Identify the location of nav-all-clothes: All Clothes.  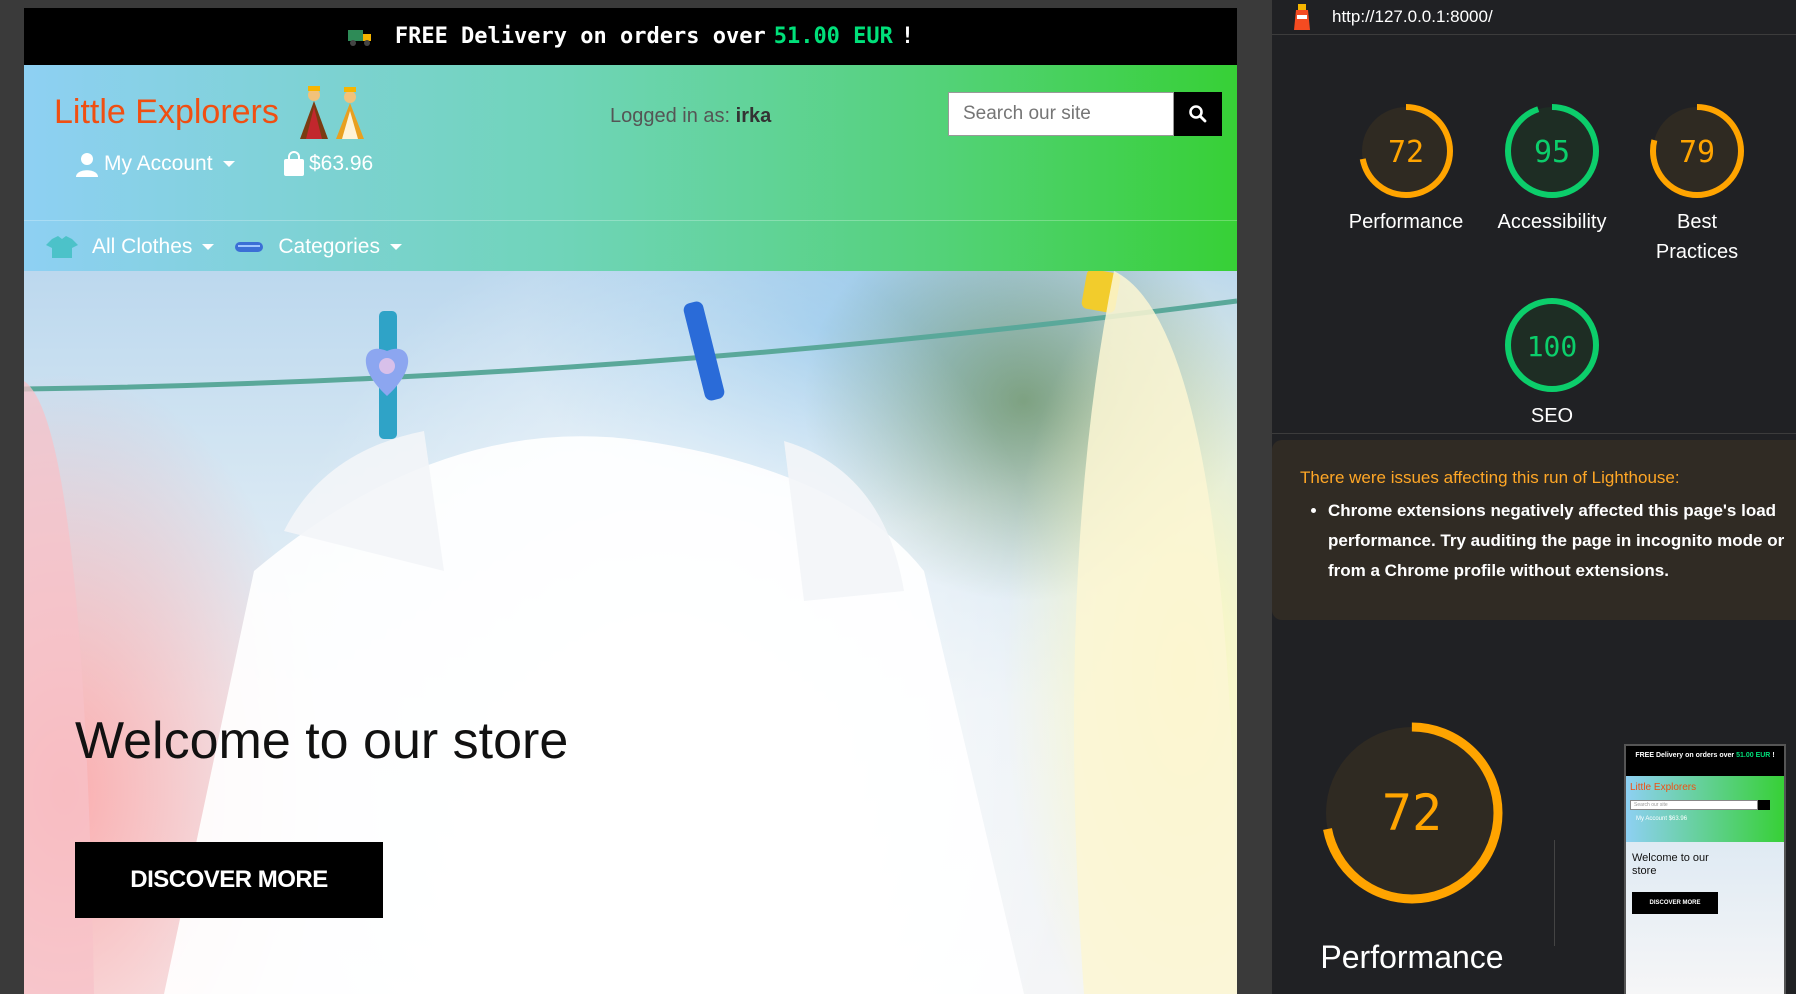
(130, 246).